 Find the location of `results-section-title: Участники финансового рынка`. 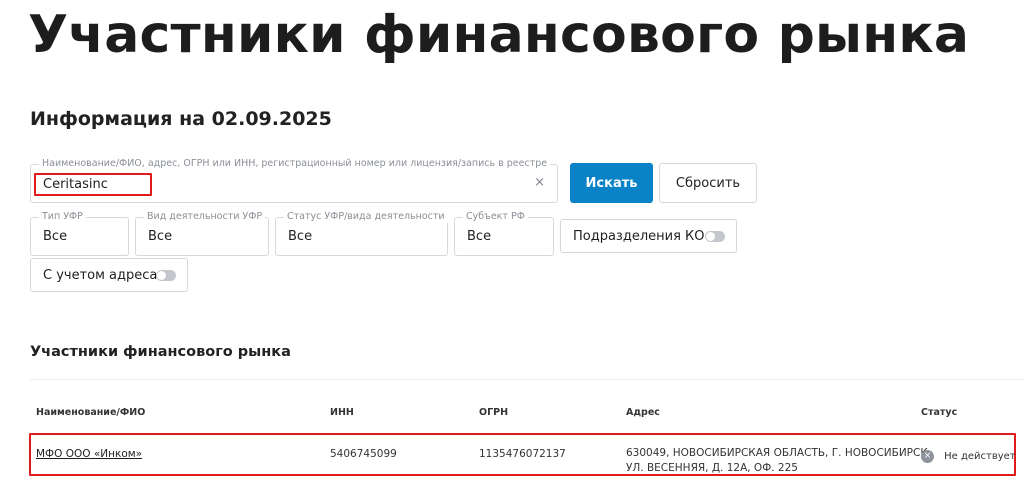

results-section-title: Участники финансового рынка is located at coordinates (160, 352).